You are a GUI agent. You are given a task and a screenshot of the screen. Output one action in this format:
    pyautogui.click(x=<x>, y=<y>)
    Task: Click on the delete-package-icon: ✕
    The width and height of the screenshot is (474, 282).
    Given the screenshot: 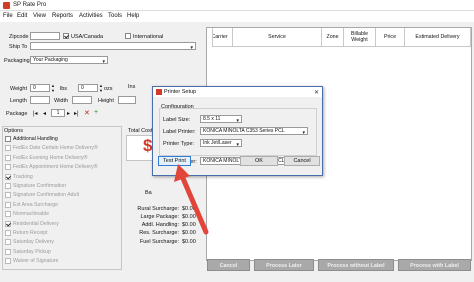 What is the action you would take?
    pyautogui.click(x=87, y=113)
    